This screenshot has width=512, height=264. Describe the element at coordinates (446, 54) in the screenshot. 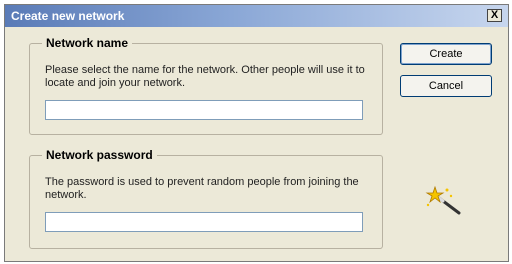

I see `create-button: Create` at that location.